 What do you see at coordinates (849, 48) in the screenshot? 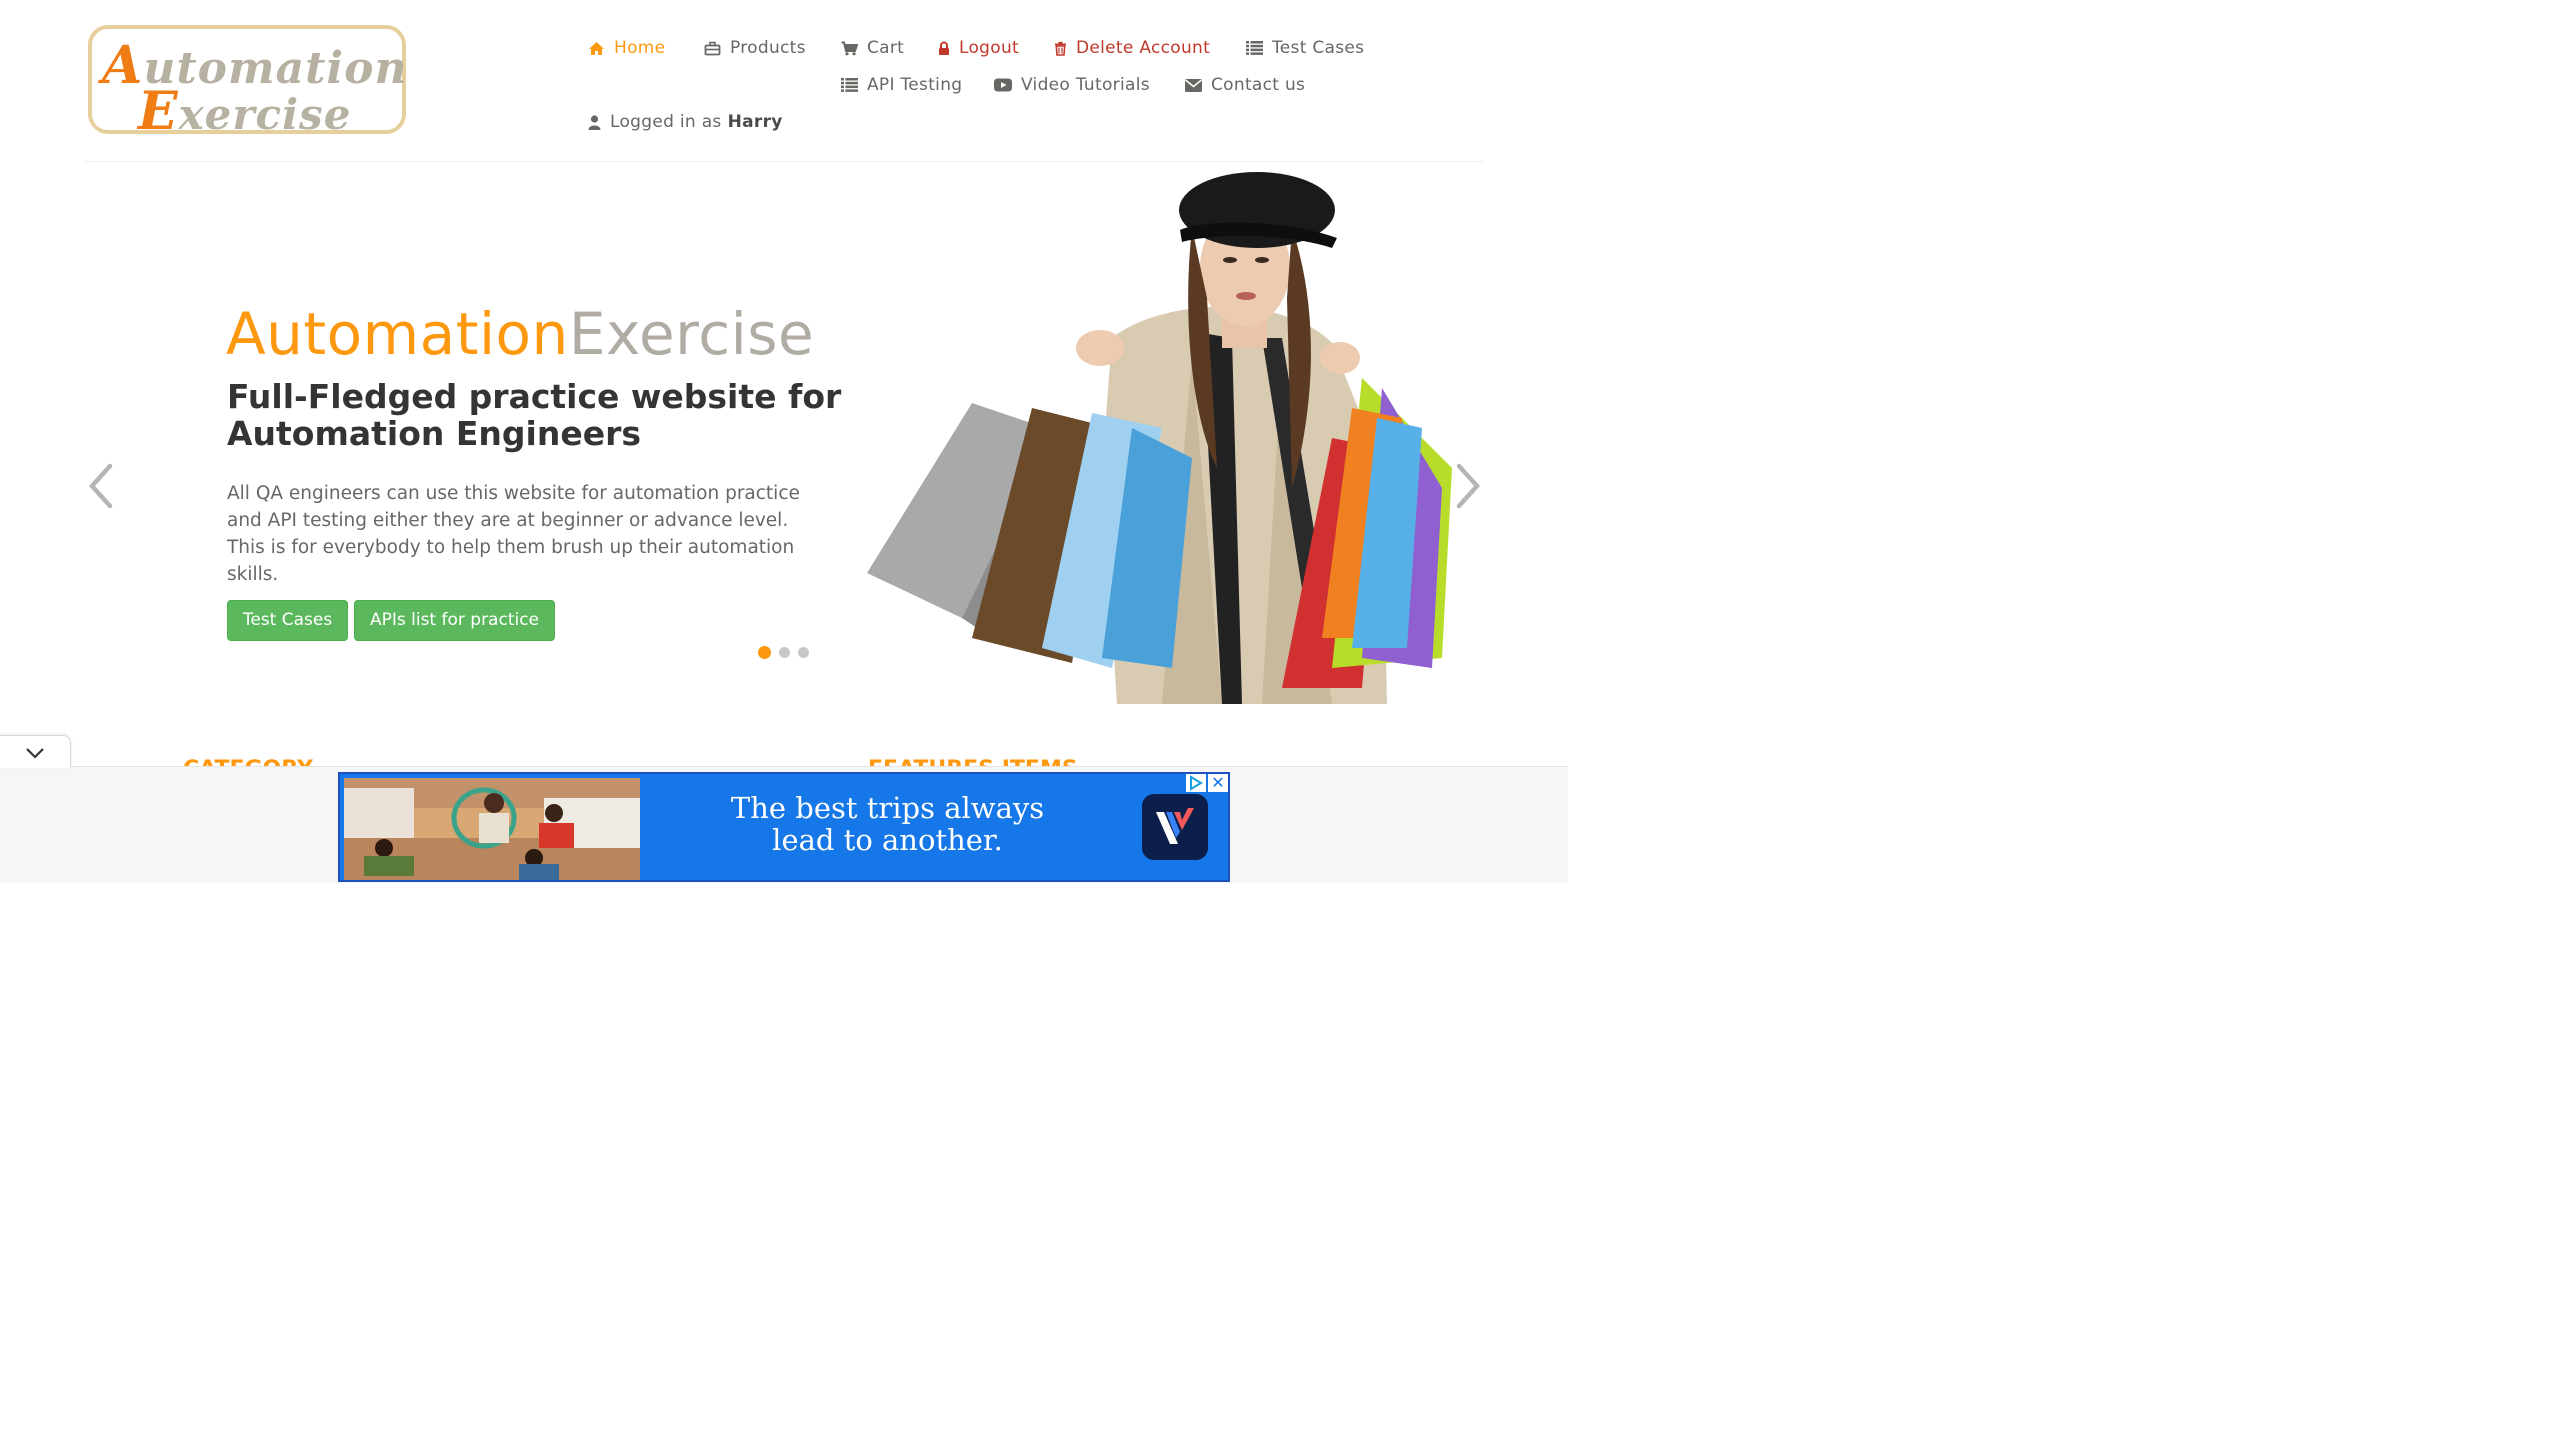
I see `shopping-cart-icon` at bounding box center [849, 48].